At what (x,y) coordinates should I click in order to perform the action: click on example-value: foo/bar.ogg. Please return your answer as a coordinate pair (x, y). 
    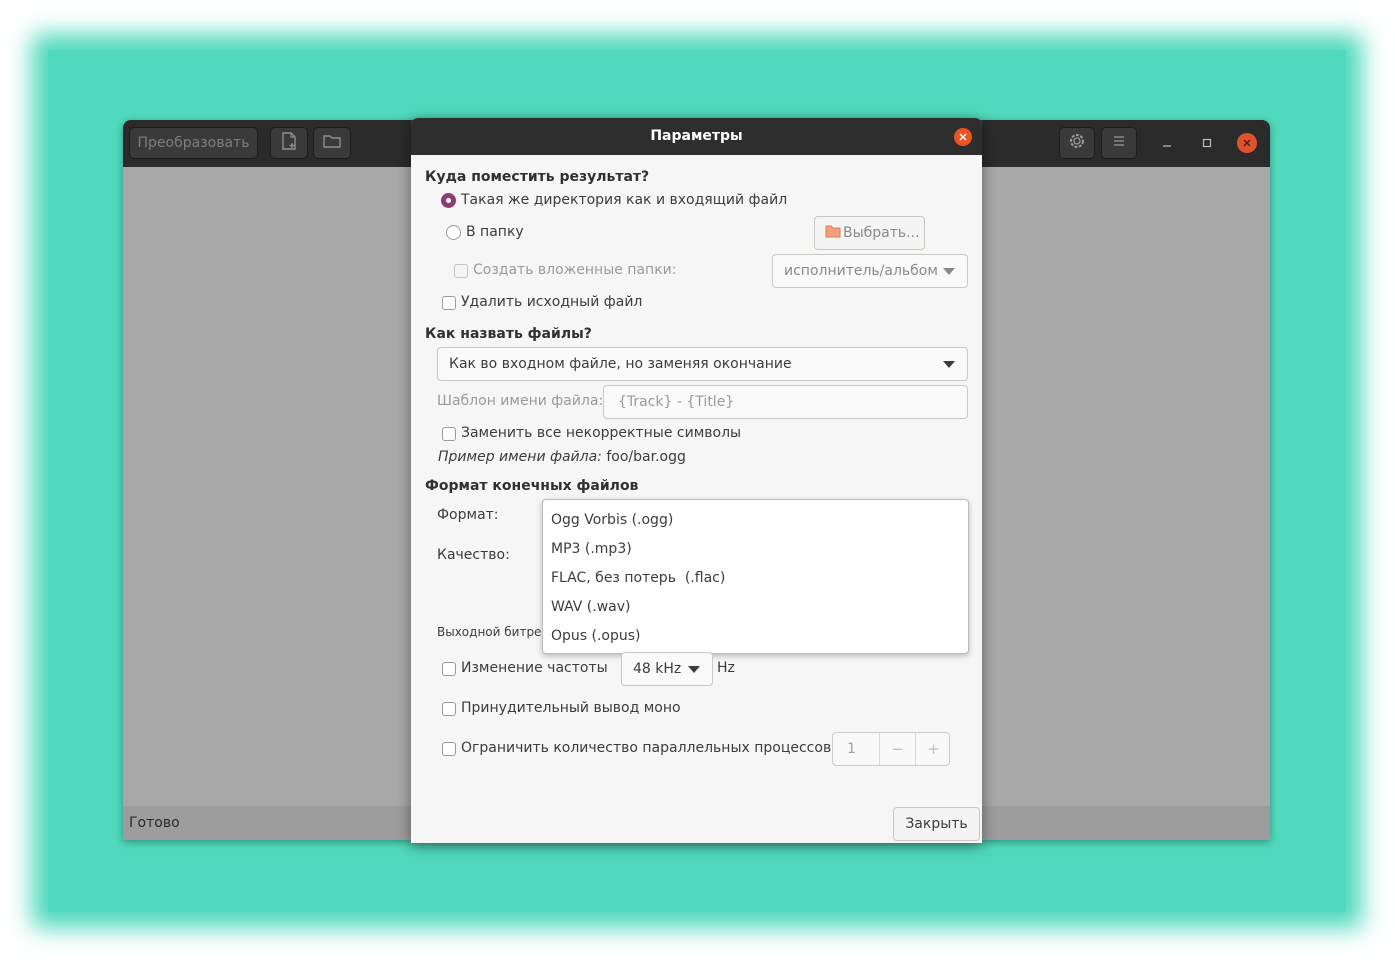
    Looking at the image, I should click on (646, 457).